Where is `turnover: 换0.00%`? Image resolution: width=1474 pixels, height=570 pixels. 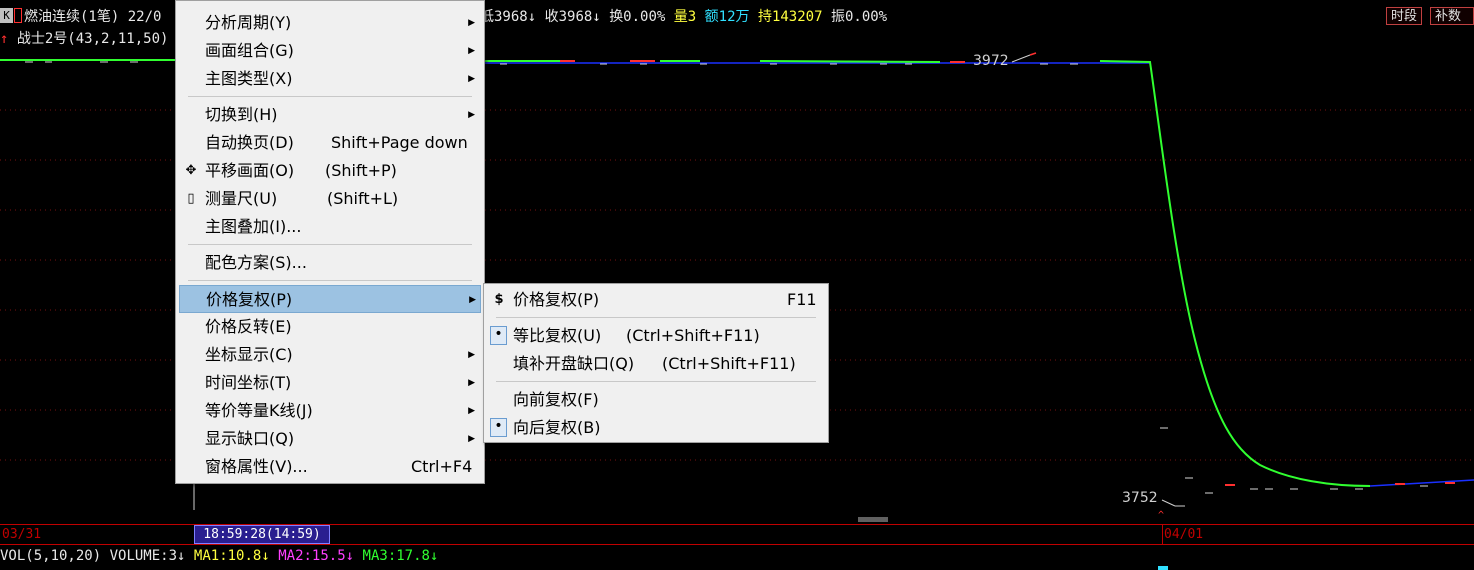
turnover: 换0.00% is located at coordinates (637, 17).